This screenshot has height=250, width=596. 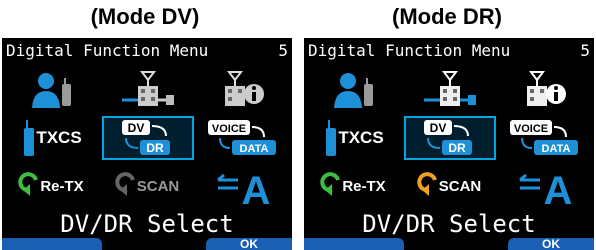 I want to click on caption-mode-dv: (Mode DV), so click(x=145, y=16).